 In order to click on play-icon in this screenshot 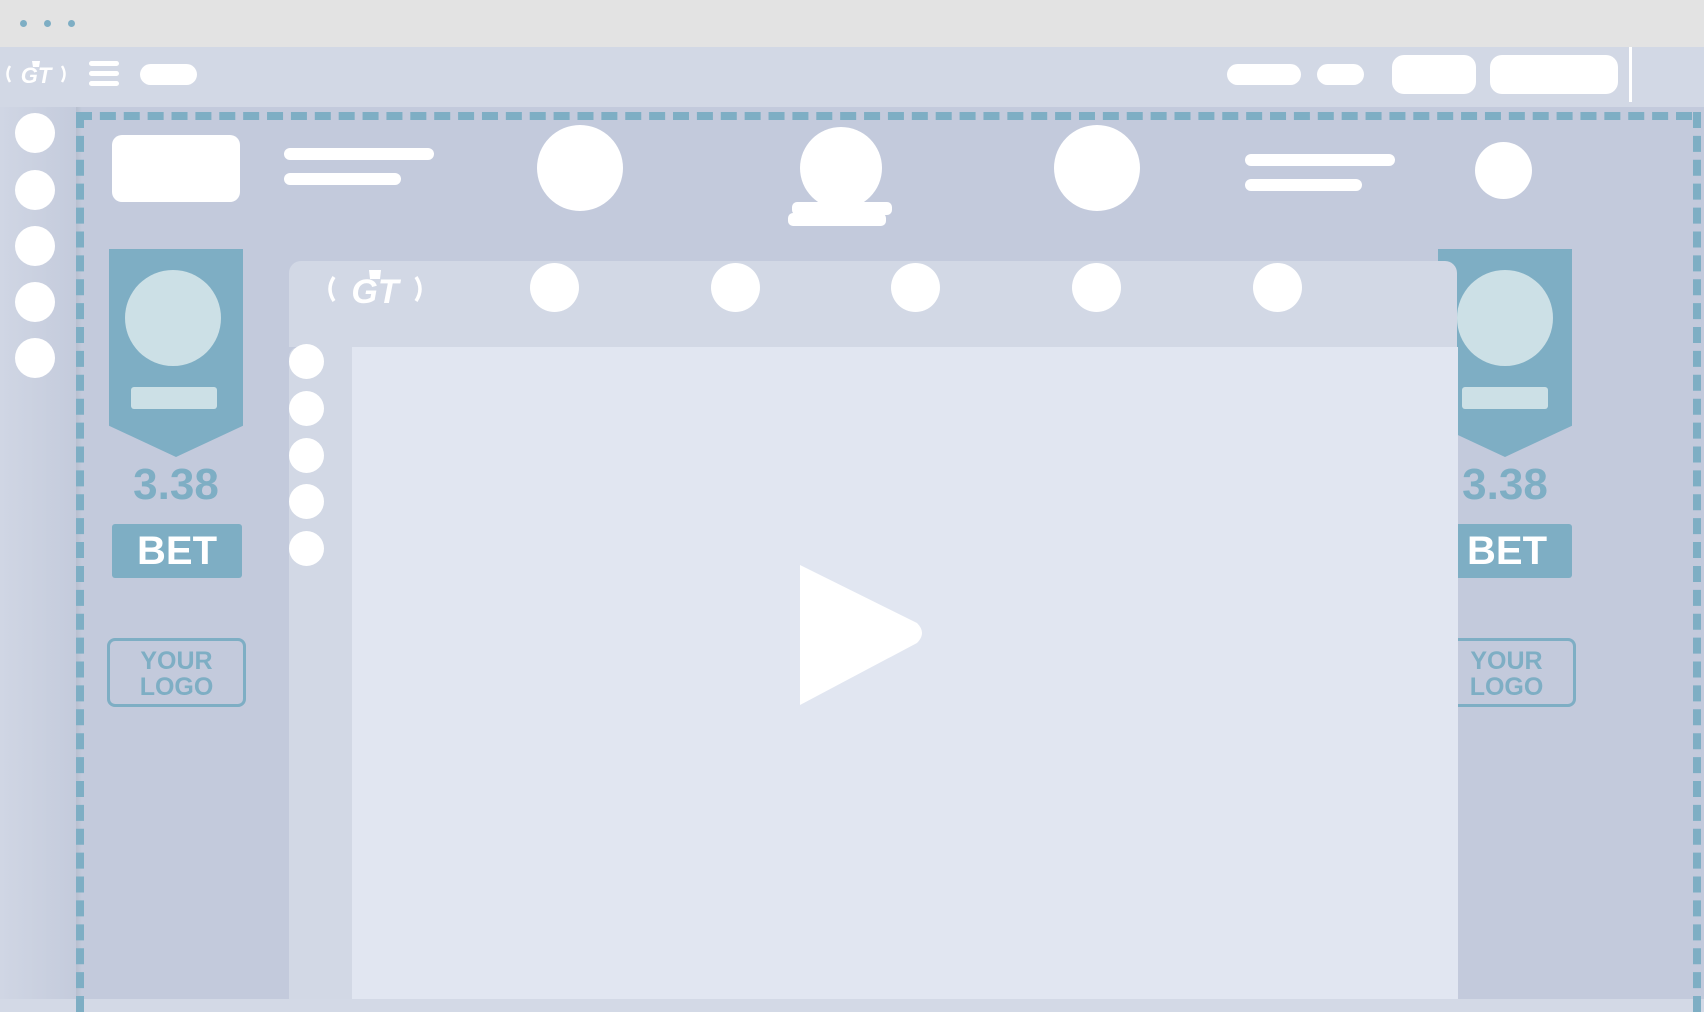, I will do `click(862, 635)`.